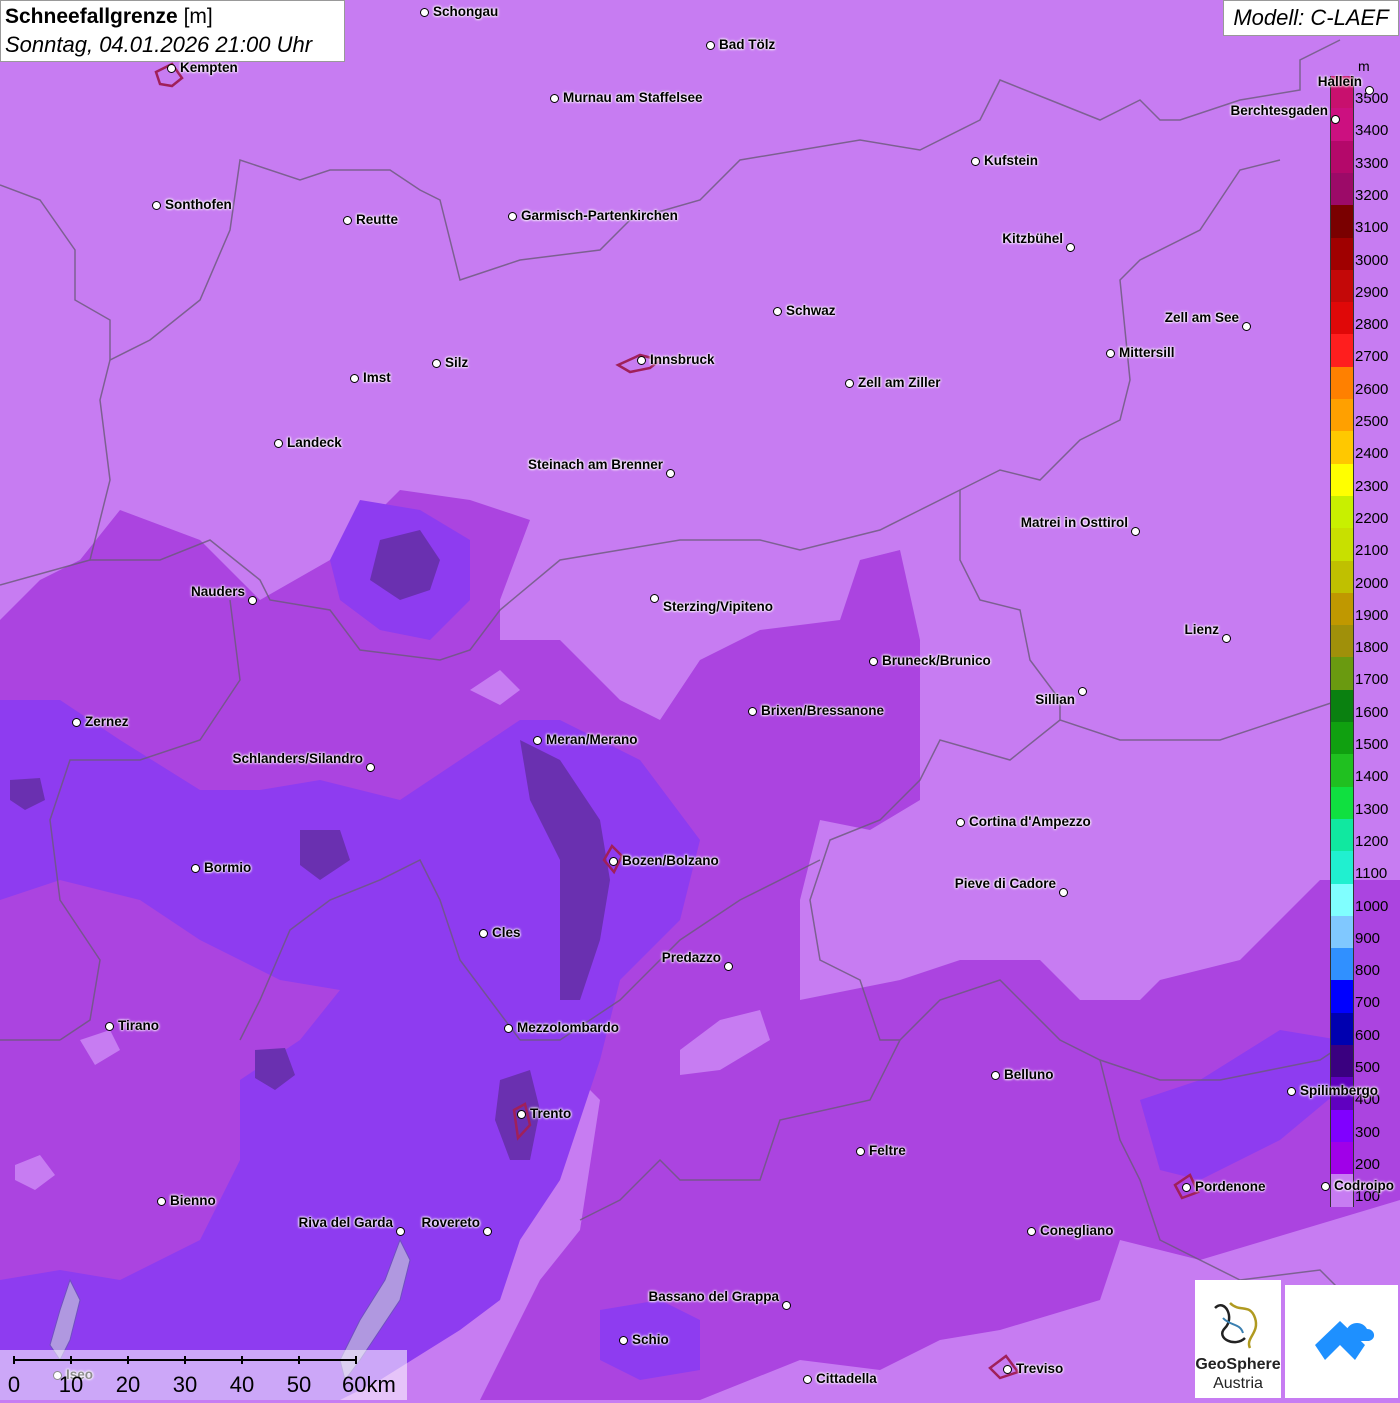  I want to click on city-label: Berchtesgaden, so click(1279, 110).